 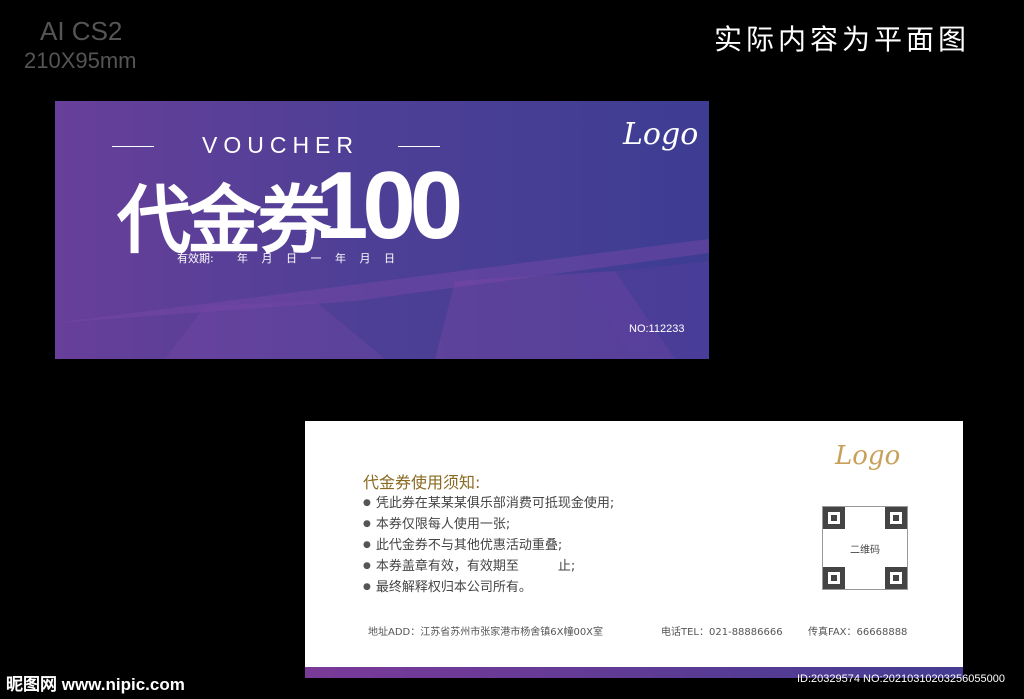 What do you see at coordinates (488, 503) in the screenshot?
I see `rule-item: 凭此券在某某某俱乐部消费可抵现金使用;` at bounding box center [488, 503].